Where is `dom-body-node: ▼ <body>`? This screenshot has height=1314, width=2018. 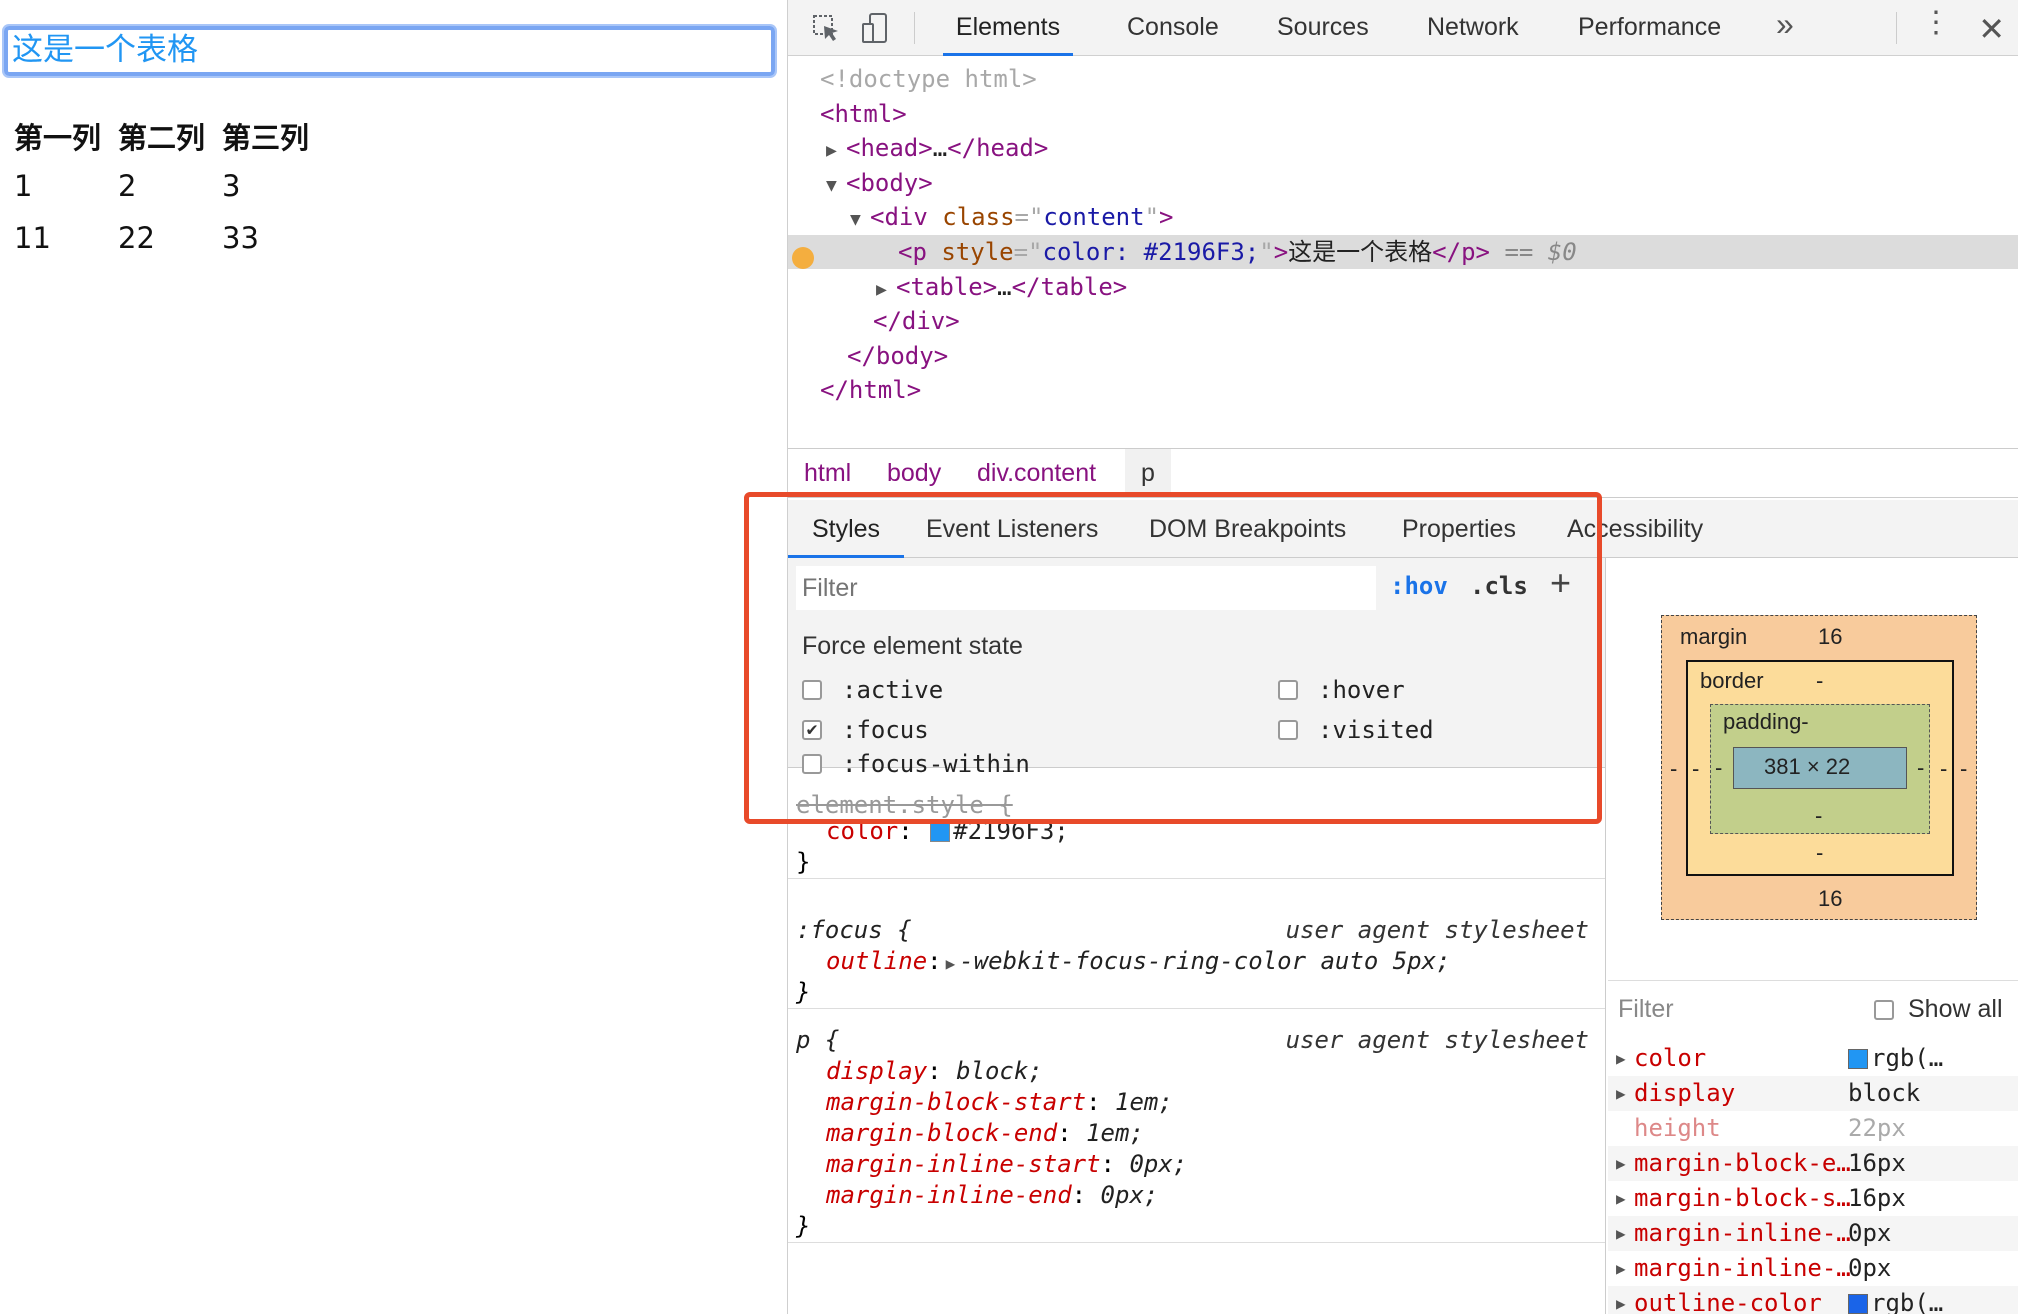 dom-body-node: ▼ <body> is located at coordinates (879, 183).